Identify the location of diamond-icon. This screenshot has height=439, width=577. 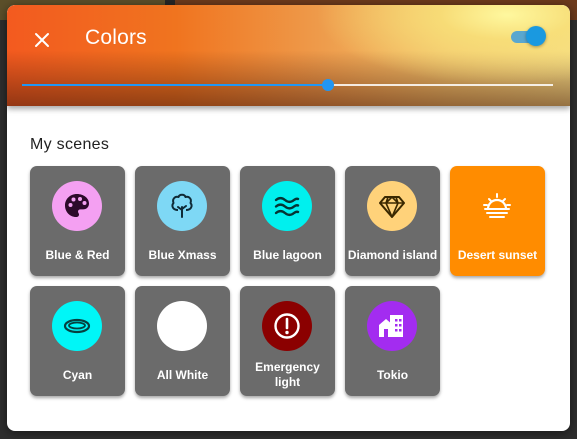
(392, 207).